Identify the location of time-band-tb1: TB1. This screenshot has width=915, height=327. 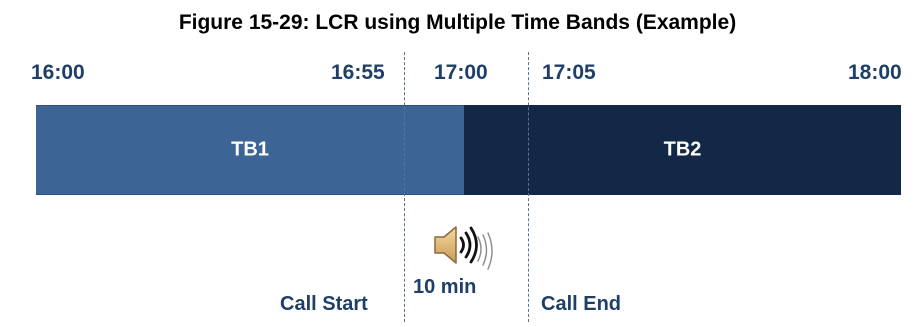
(250, 150).